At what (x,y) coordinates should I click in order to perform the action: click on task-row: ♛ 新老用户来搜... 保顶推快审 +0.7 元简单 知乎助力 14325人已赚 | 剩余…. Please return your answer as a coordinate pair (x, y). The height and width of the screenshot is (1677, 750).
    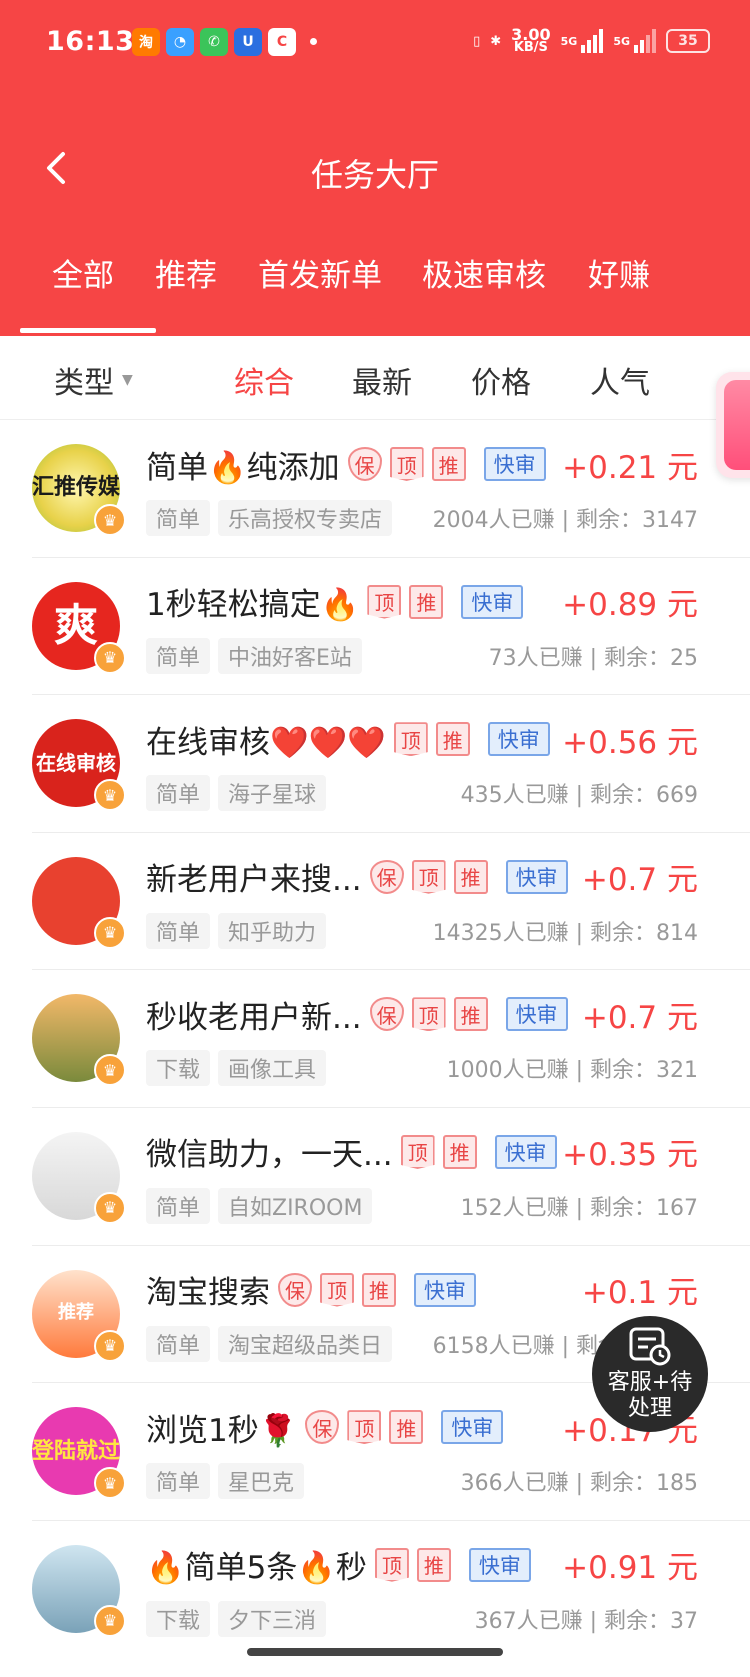
    Looking at the image, I should click on (375, 902).